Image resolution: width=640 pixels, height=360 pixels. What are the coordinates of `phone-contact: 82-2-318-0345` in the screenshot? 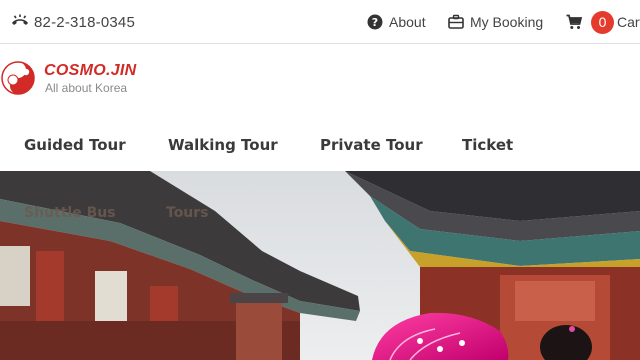 It's located at (72, 22).